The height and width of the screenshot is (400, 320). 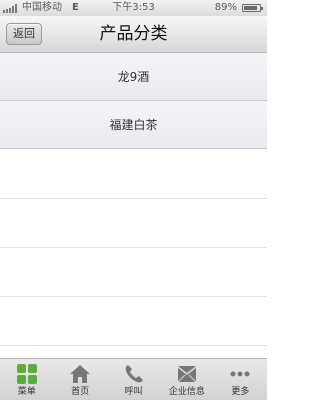 What do you see at coordinates (133, 8) in the screenshot?
I see `status-bar: 中国移动 E 下午3:53 89%` at bounding box center [133, 8].